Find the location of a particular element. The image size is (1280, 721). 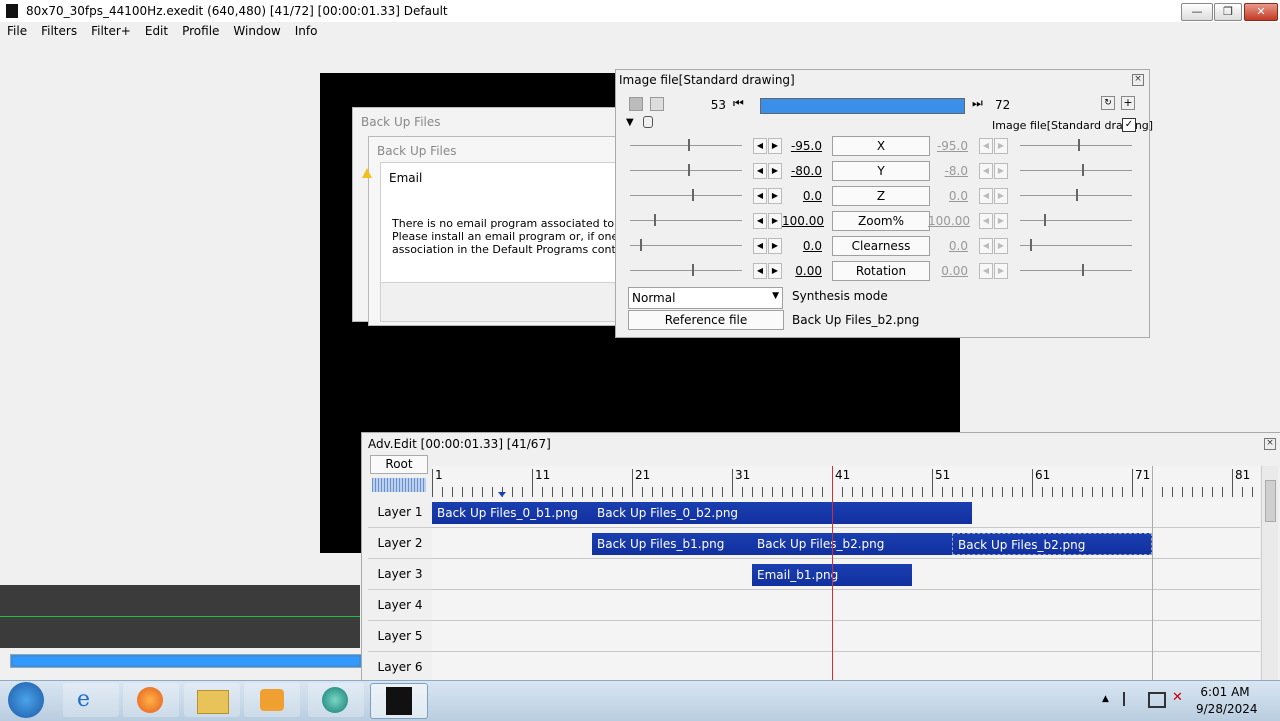

menu-filter-plus: Filter+ is located at coordinates (111, 30).